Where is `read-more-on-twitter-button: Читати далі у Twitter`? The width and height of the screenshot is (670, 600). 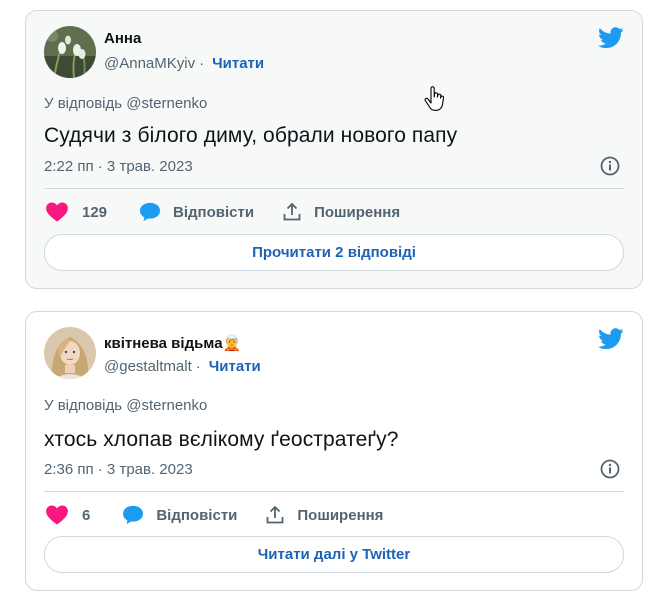
read-more-on-twitter-button: Читати далі у Twitter is located at coordinates (334, 554).